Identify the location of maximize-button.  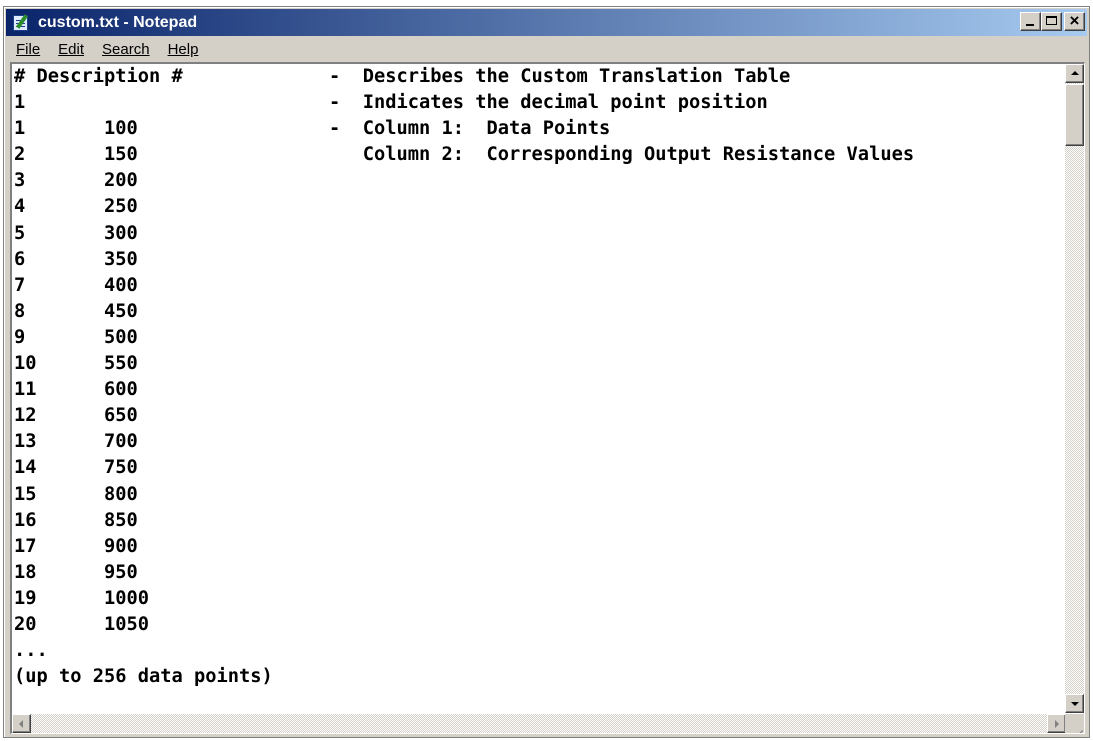
(1051, 21).